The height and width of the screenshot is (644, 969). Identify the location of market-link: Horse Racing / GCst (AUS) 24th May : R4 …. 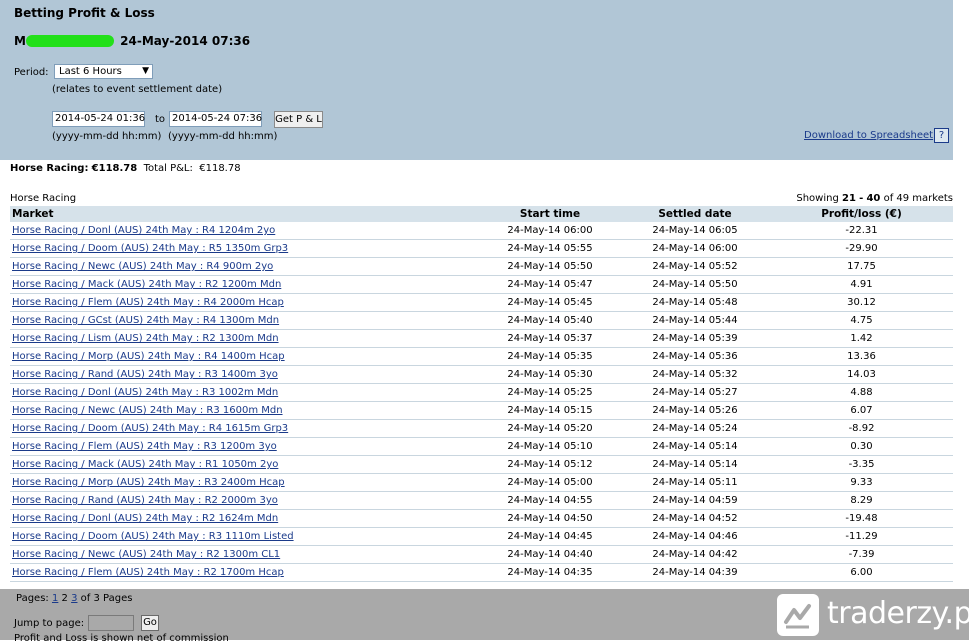
(145, 320).